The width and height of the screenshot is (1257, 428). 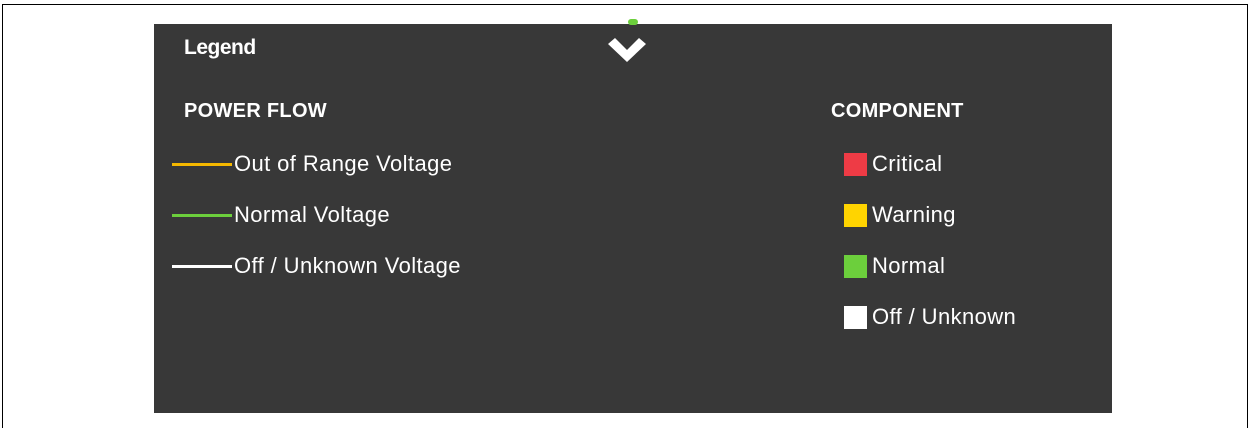 I want to click on normal-line-swatch, so click(x=202, y=215).